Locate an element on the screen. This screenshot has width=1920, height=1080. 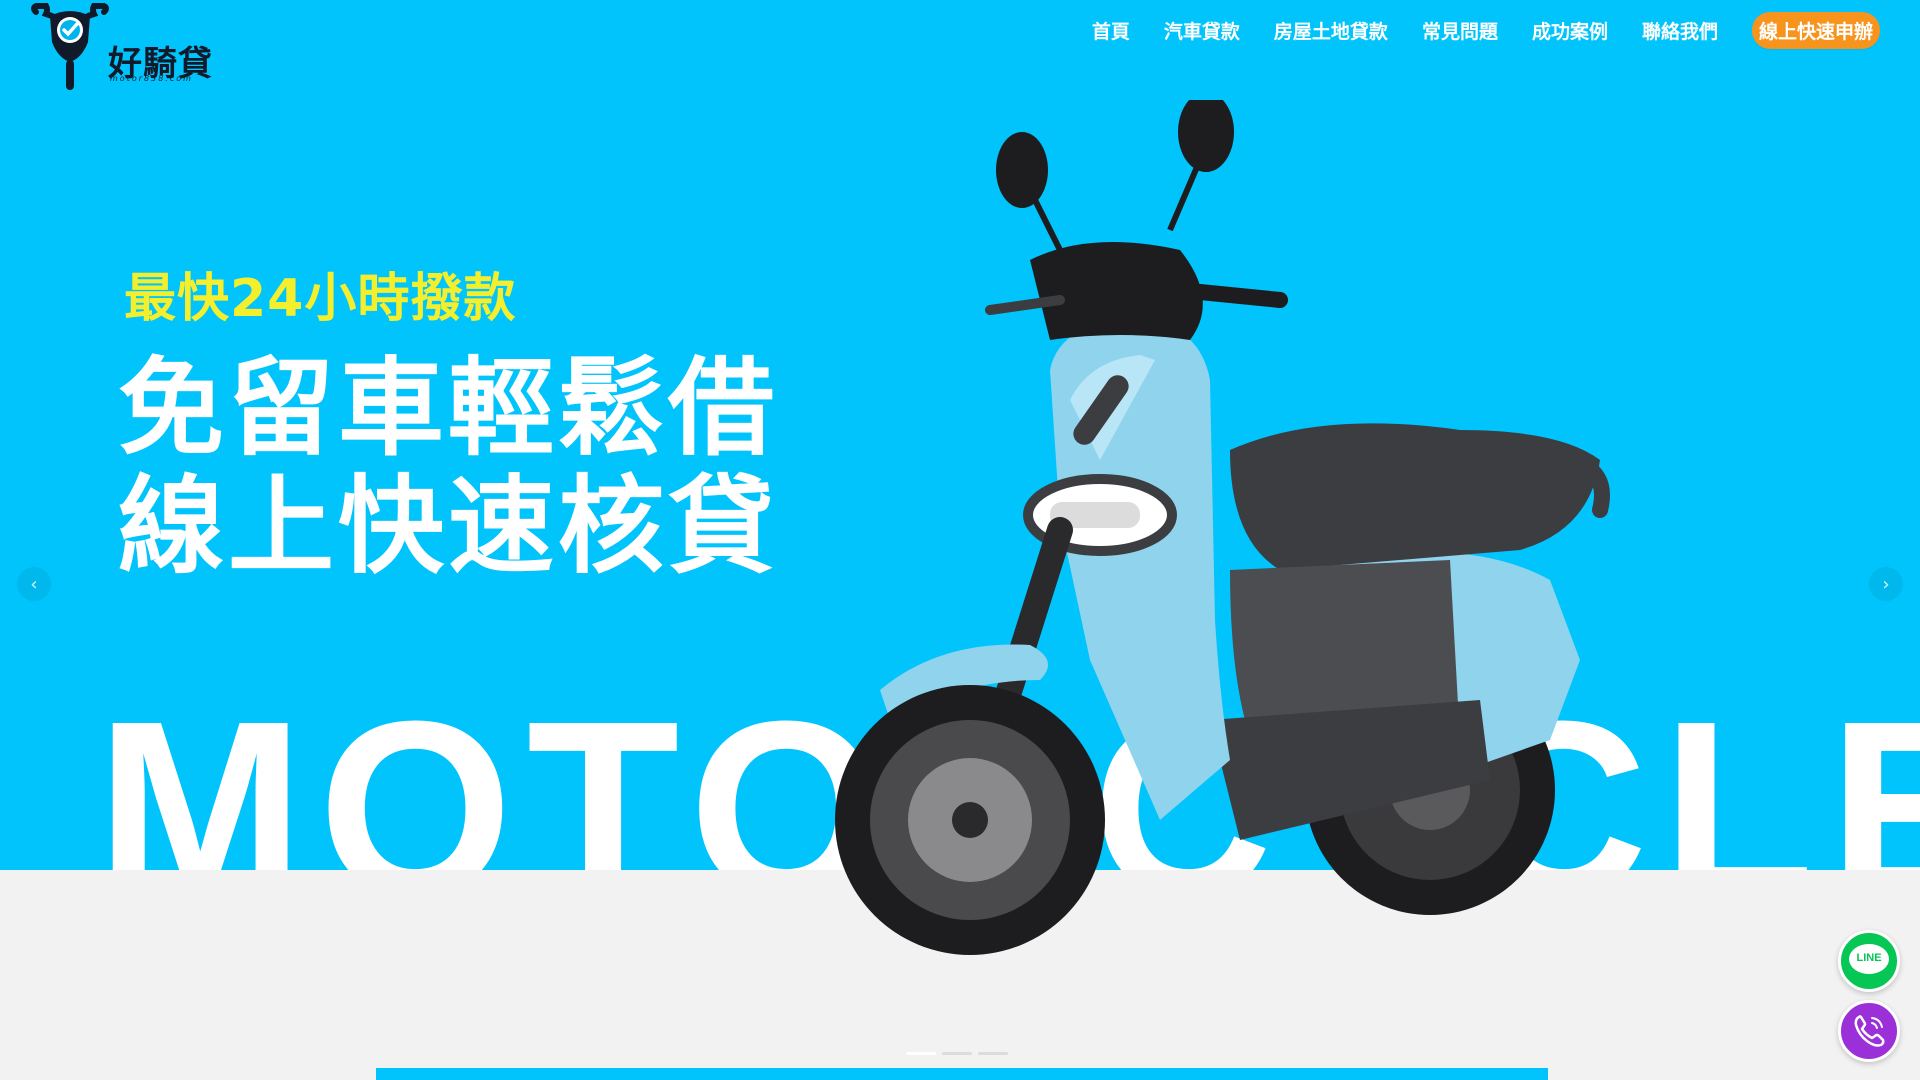
phone-call-icon is located at coordinates (1869, 1031).